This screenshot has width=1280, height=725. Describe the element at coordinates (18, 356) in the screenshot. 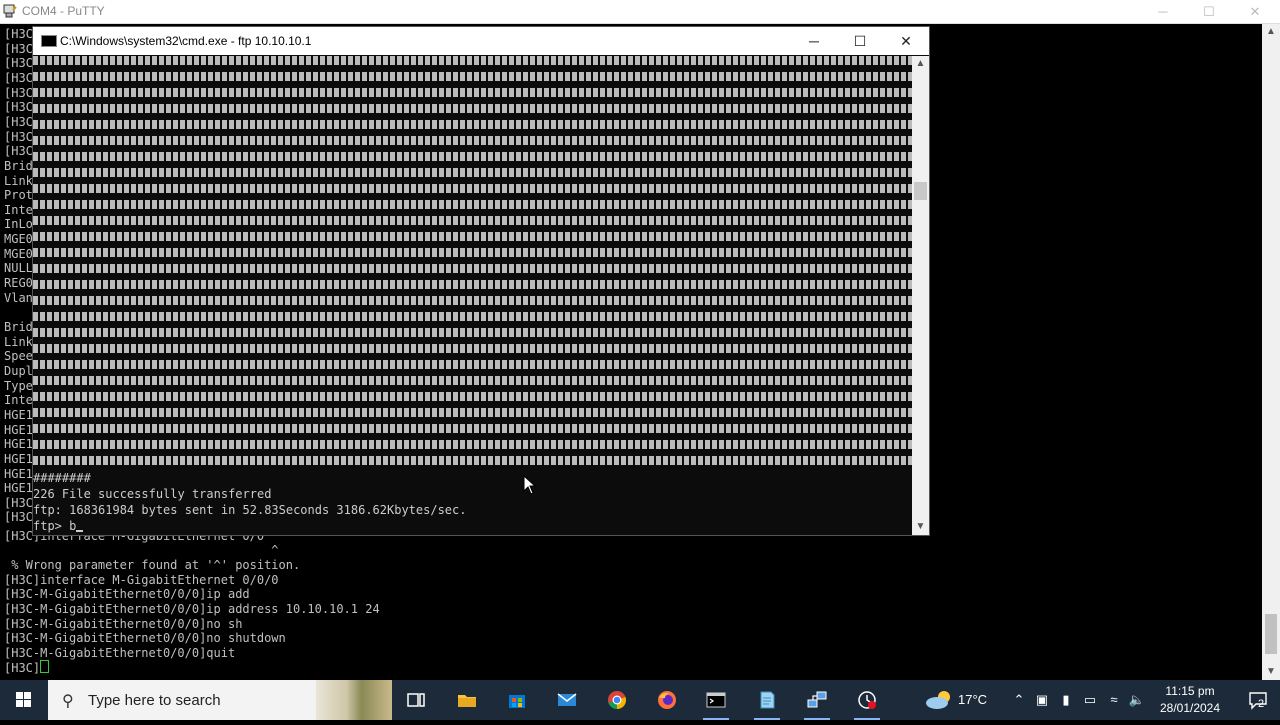

I see `terminal-line-fragment: Spee` at that location.